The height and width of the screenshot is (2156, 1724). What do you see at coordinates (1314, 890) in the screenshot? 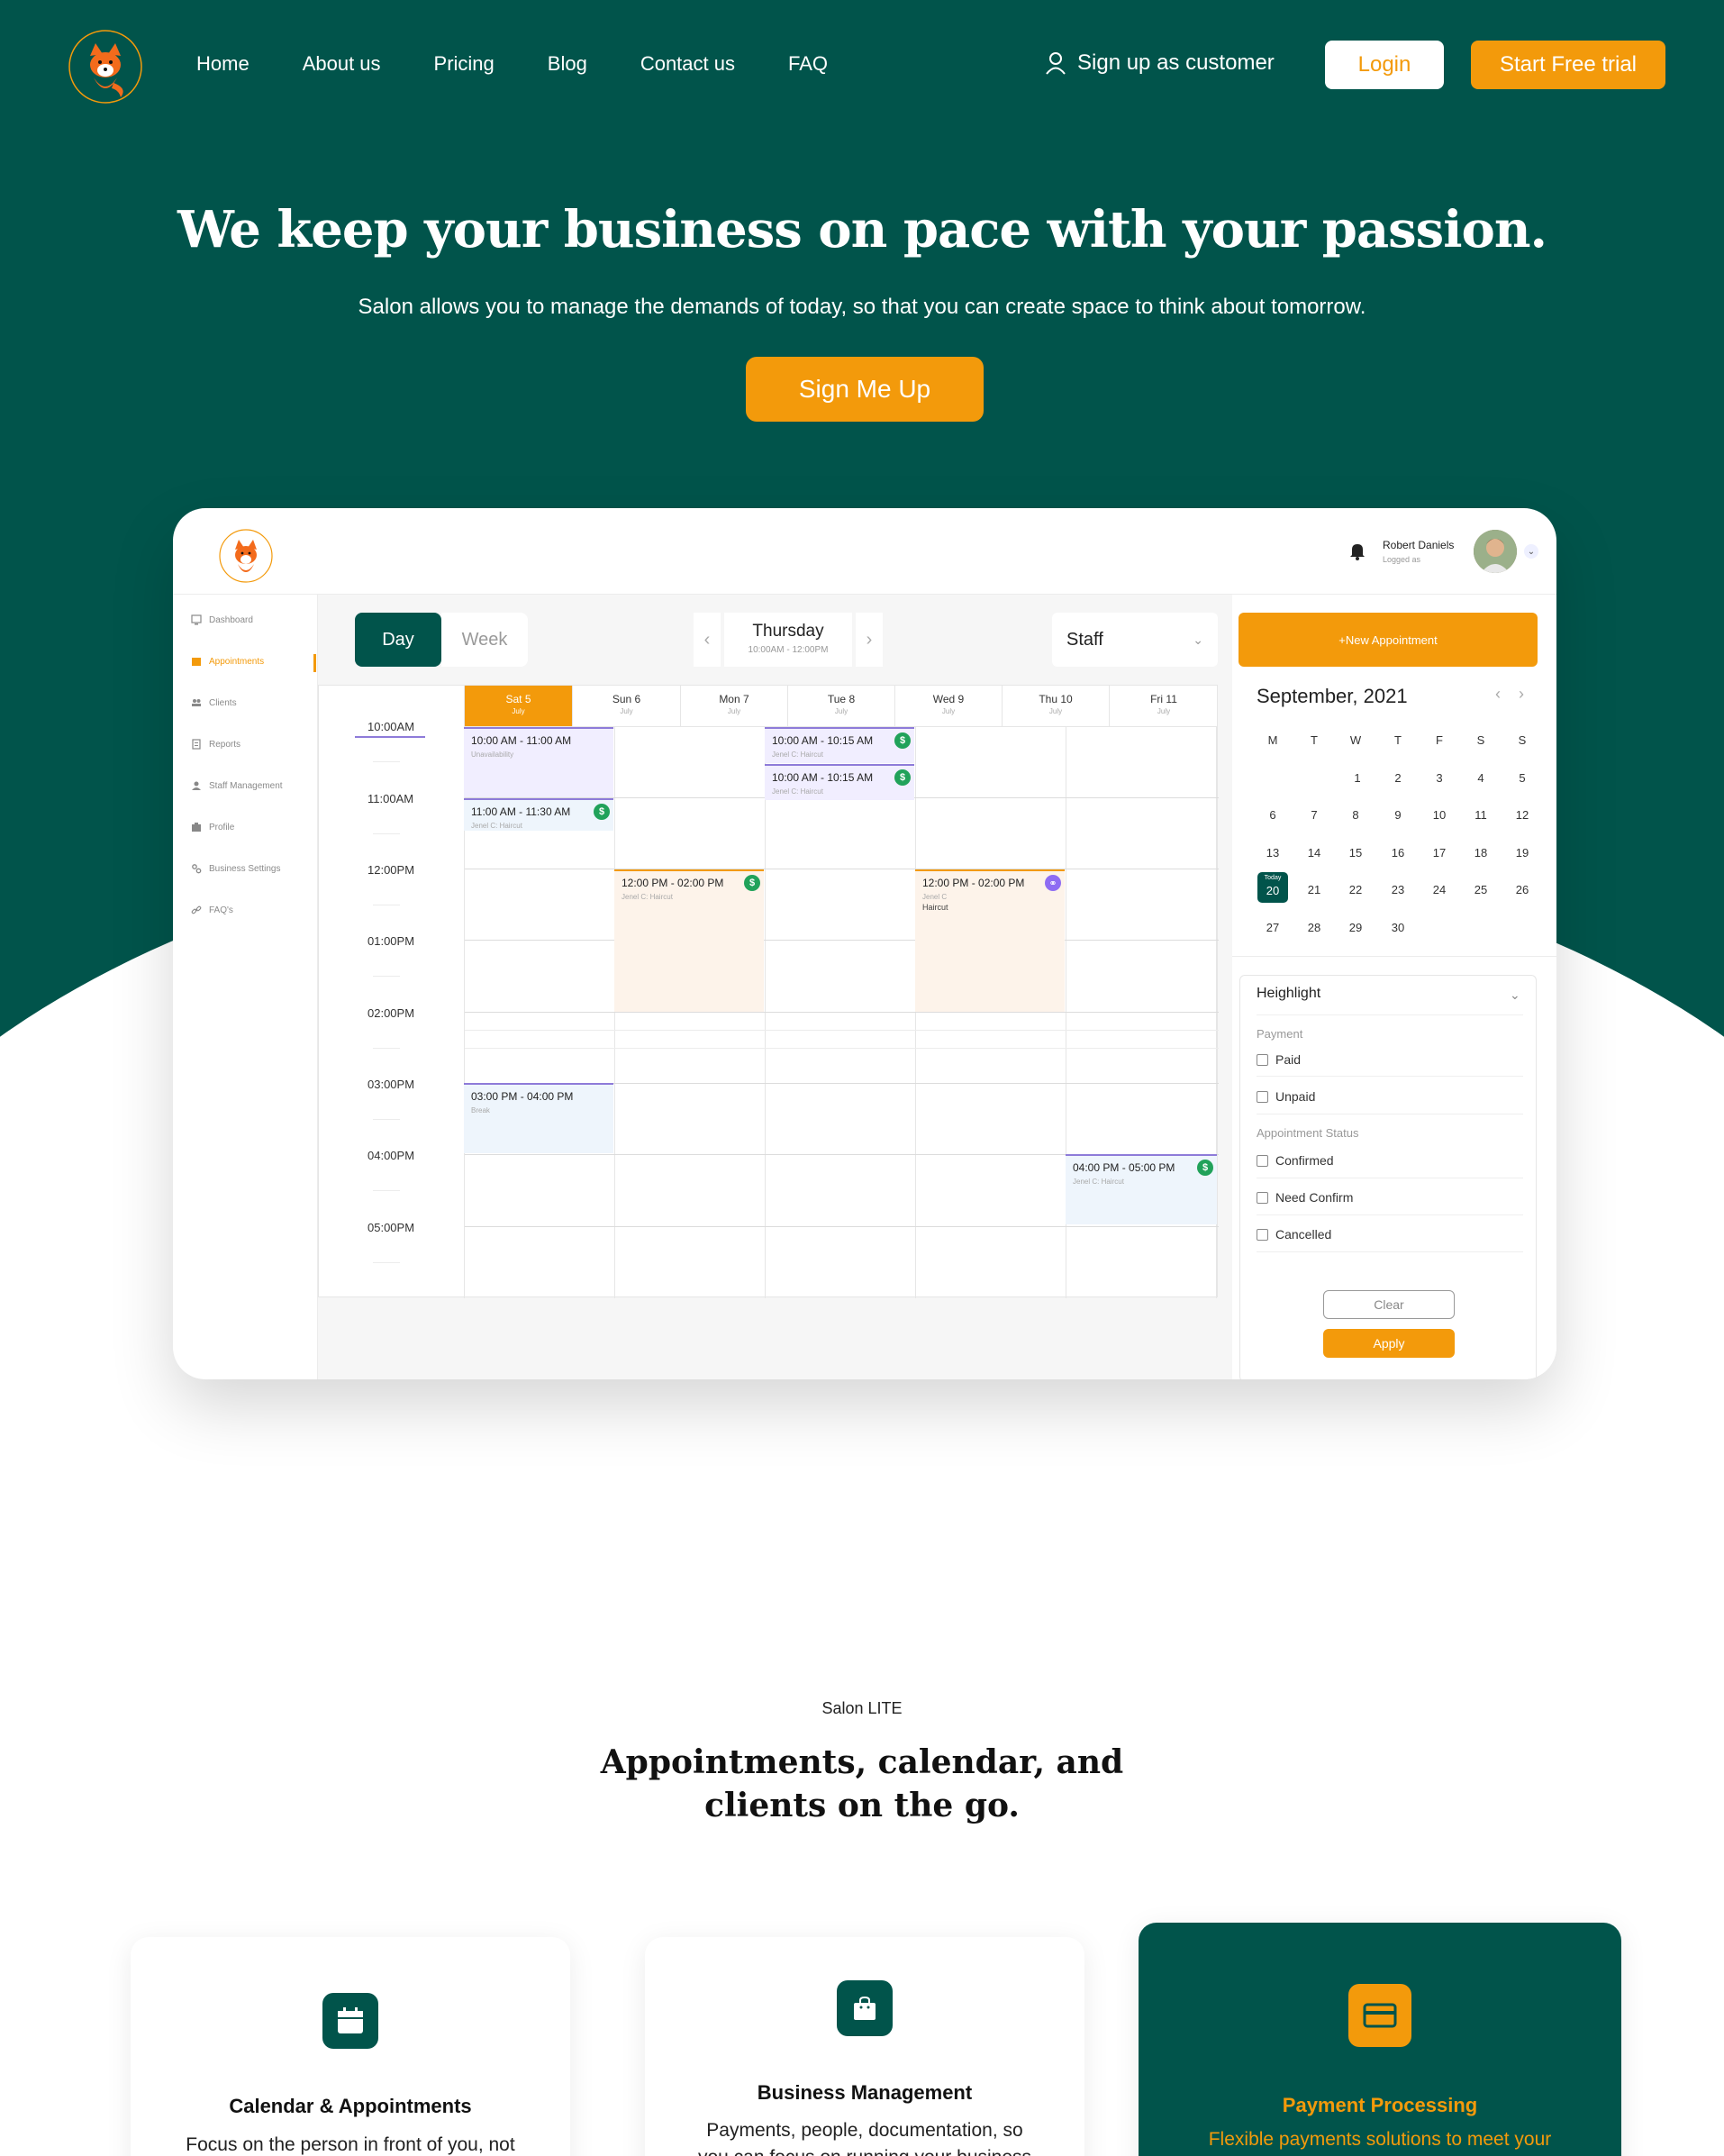
I see `calendar-day: 21` at bounding box center [1314, 890].